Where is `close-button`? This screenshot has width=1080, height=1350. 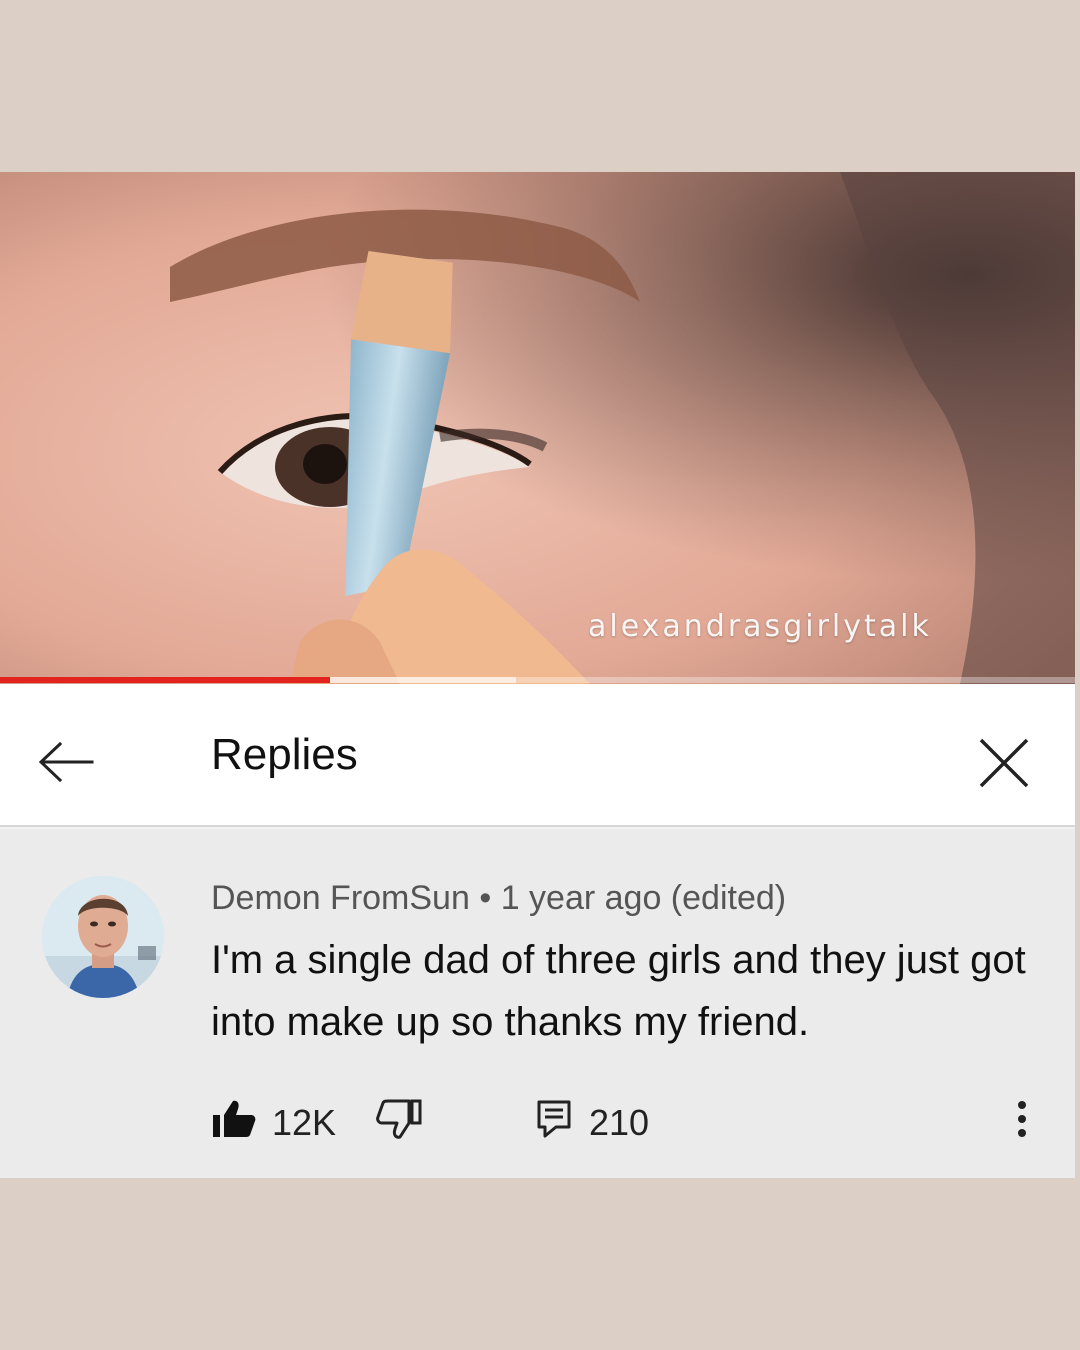 close-button is located at coordinates (1004, 763).